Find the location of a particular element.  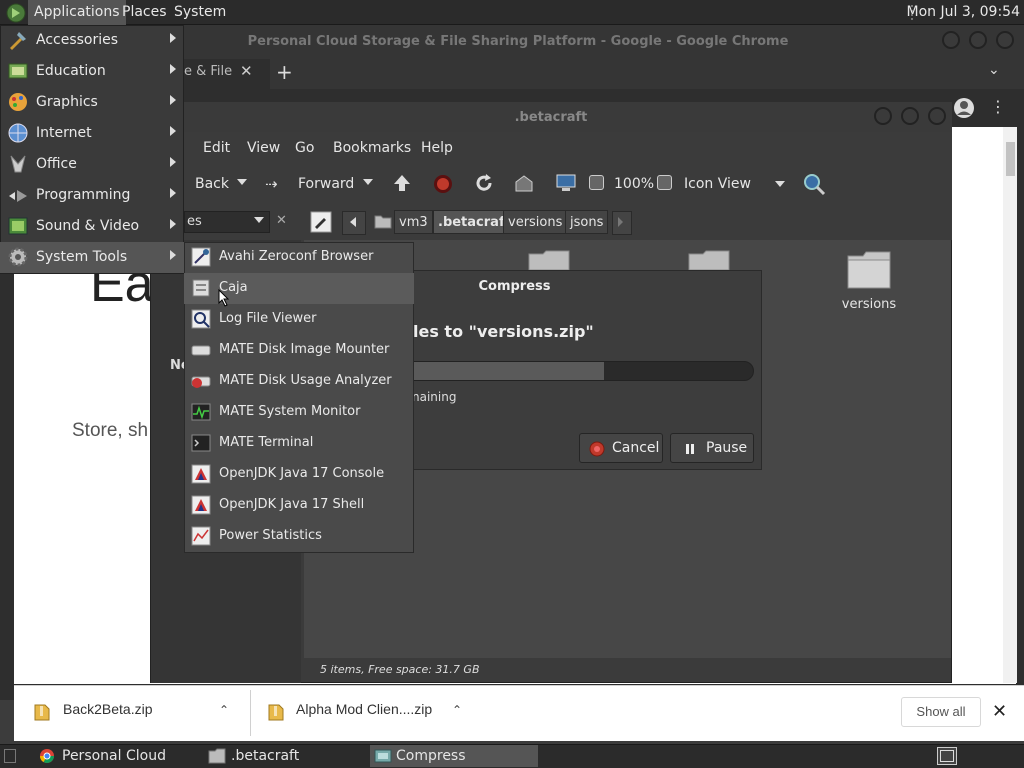

sys-item-avahi: Avahi Zeroconf Browser is located at coordinates (299, 257).